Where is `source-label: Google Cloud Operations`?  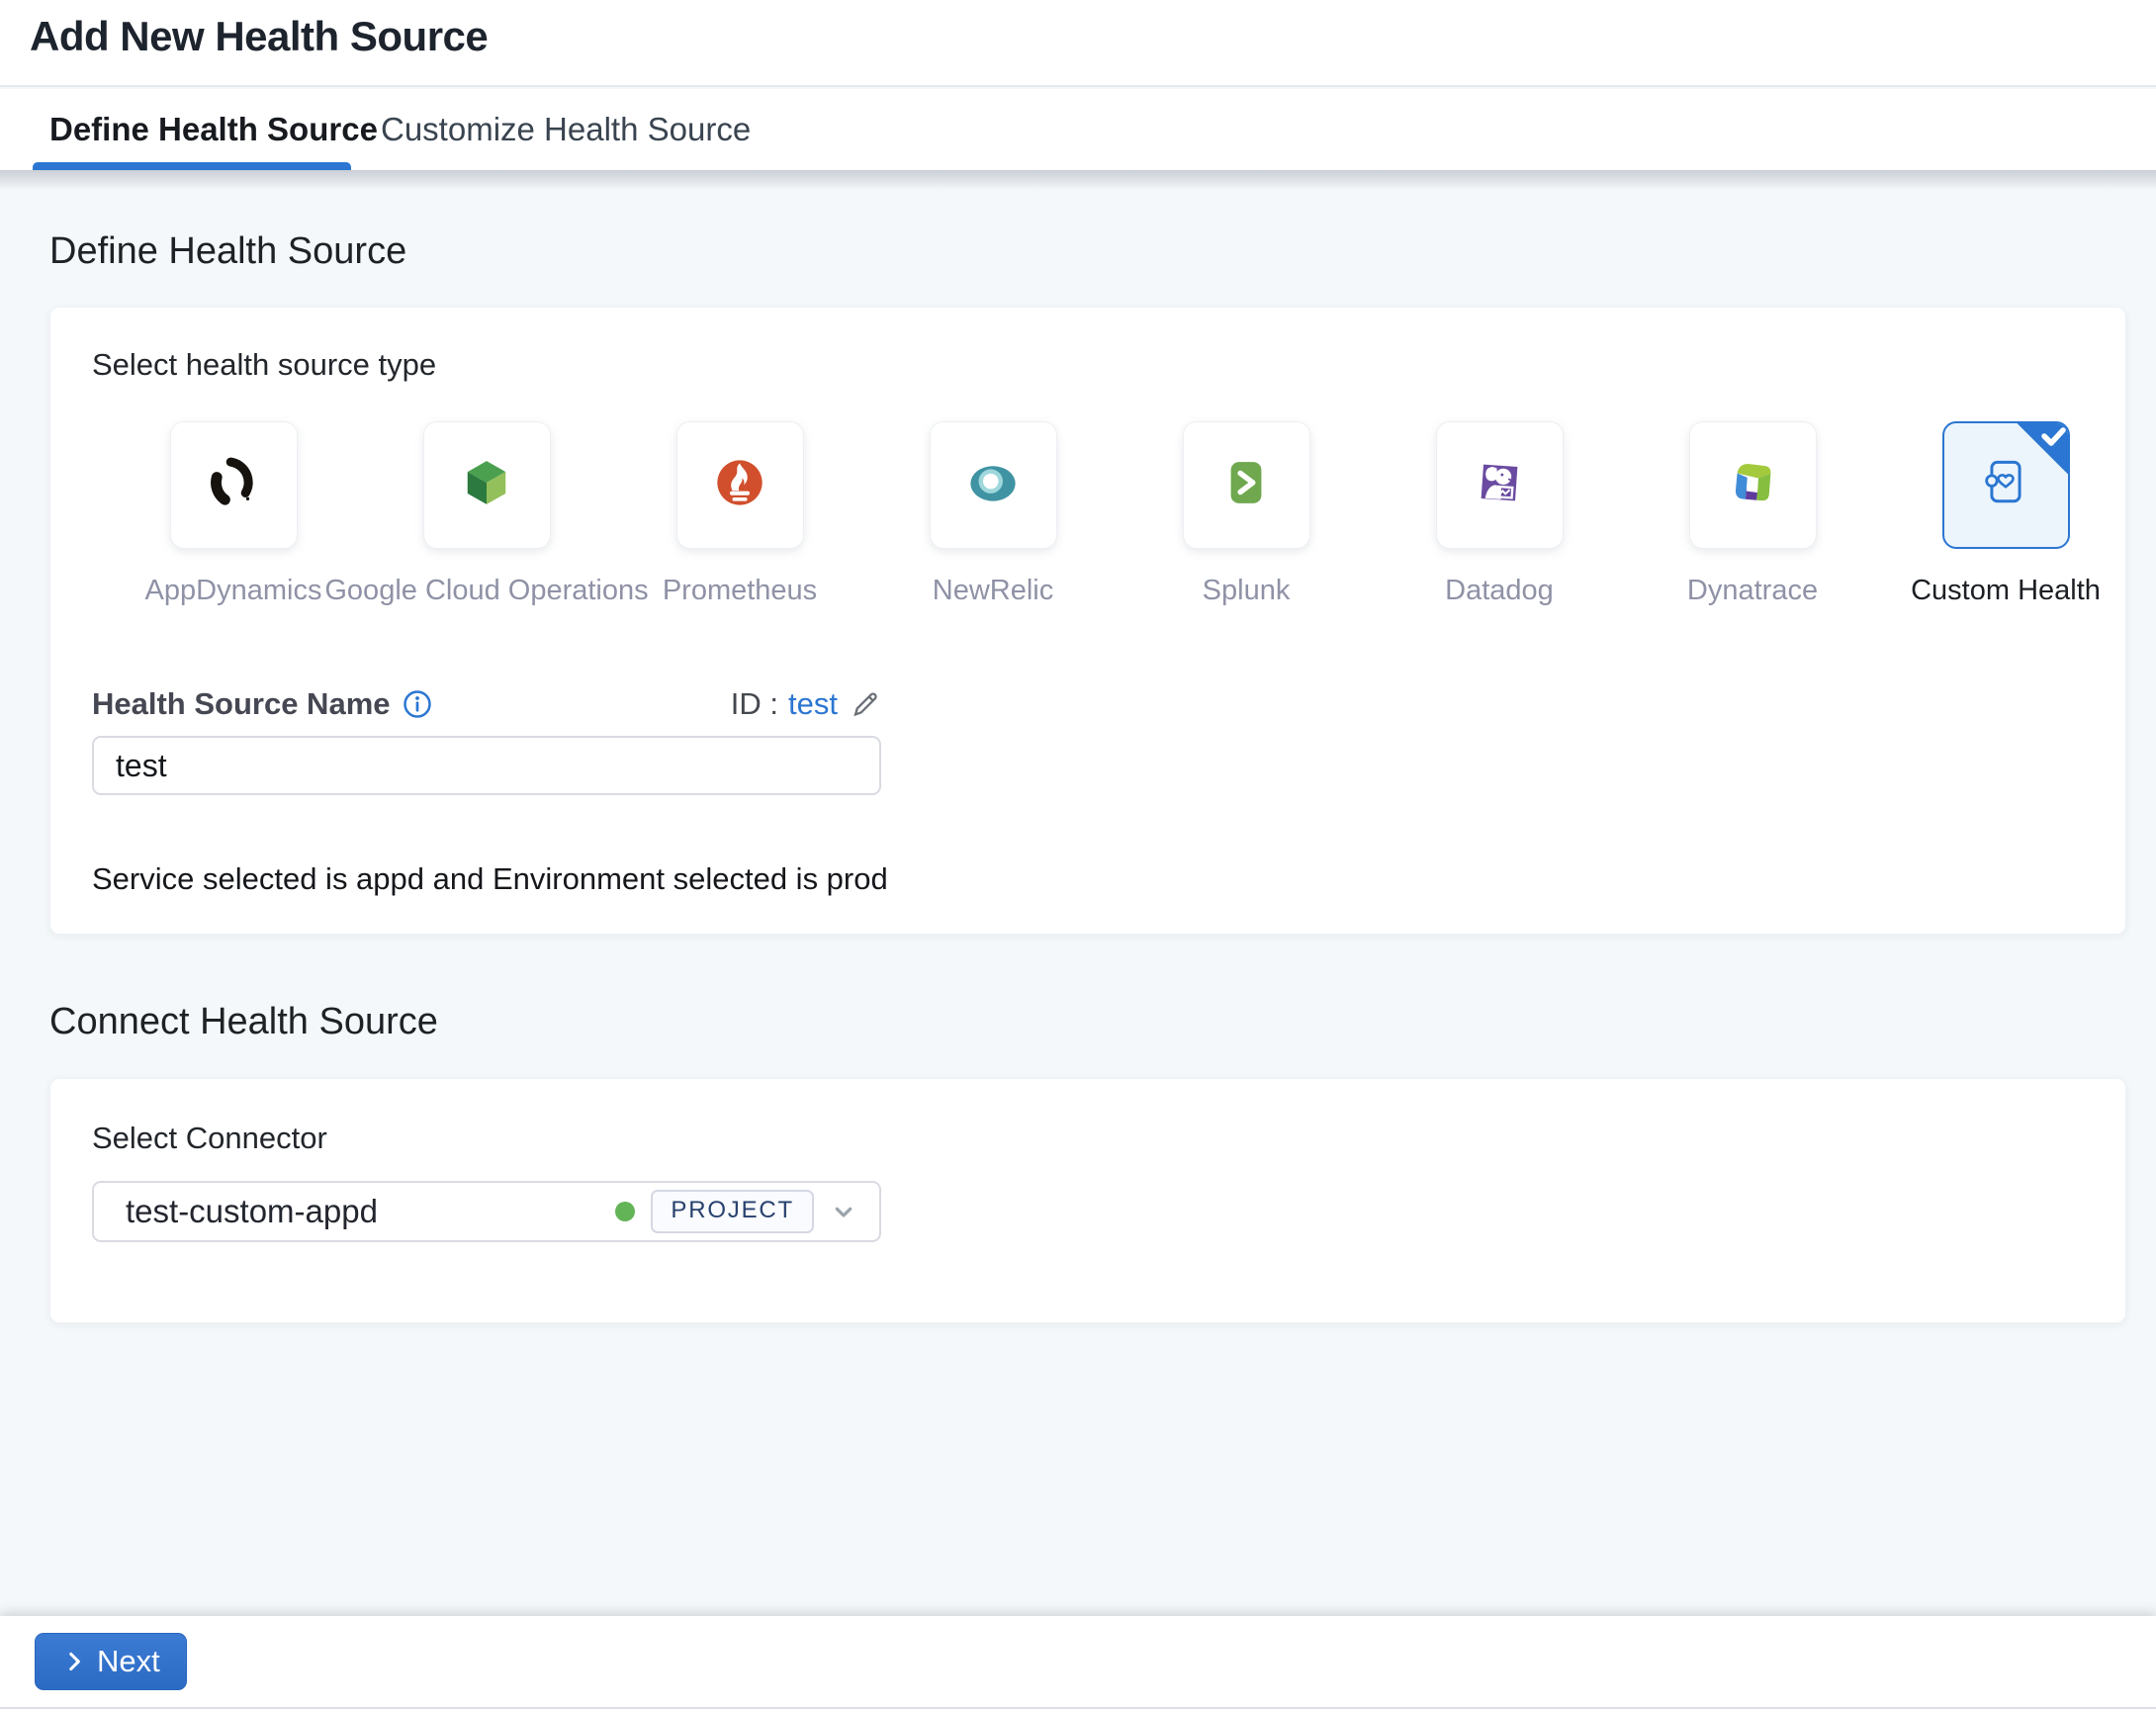 source-label: Google Cloud Operations is located at coordinates (486, 591).